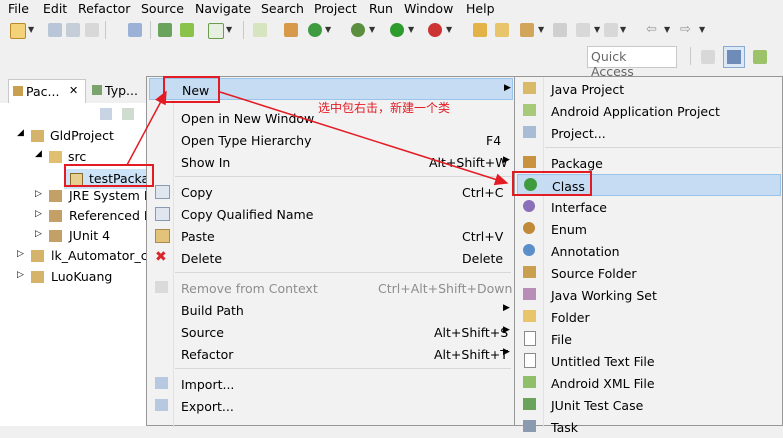  Describe the element at coordinates (146, 128) in the screenshot. I see `arrow-to-new` at that location.